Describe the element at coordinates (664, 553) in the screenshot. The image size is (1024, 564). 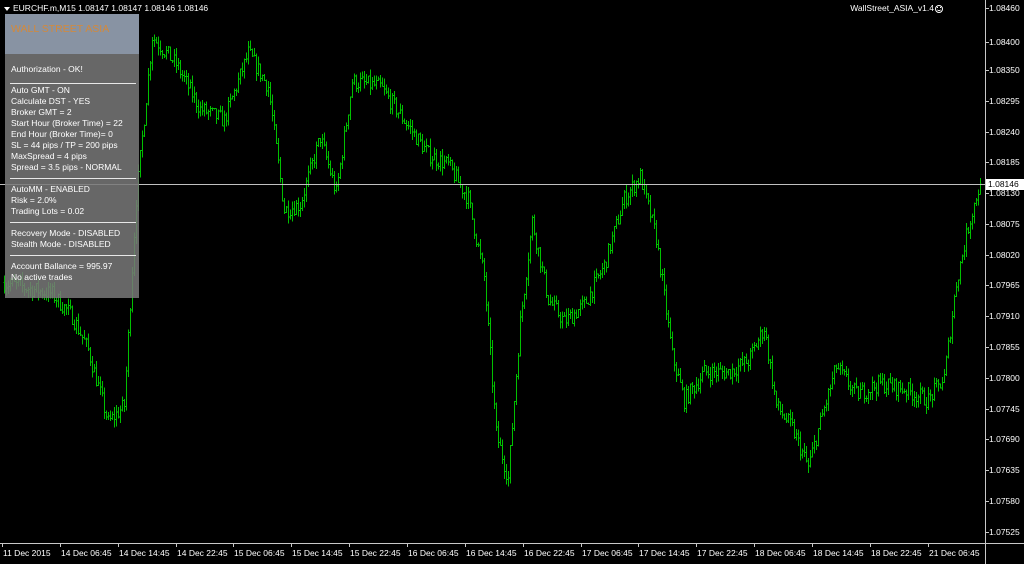
I see `time-tick-label: 17 Dec 14:45` at that location.